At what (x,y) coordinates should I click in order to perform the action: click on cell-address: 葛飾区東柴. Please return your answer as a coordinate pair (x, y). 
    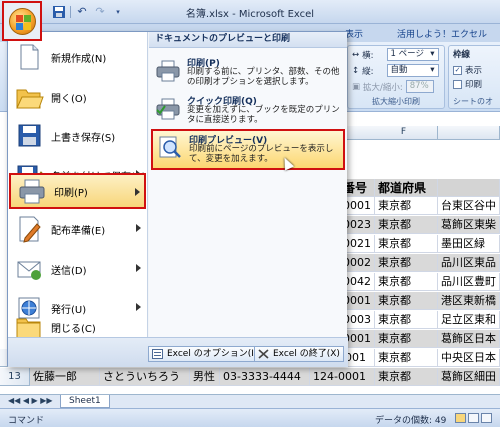
    Looking at the image, I should click on (469, 225).